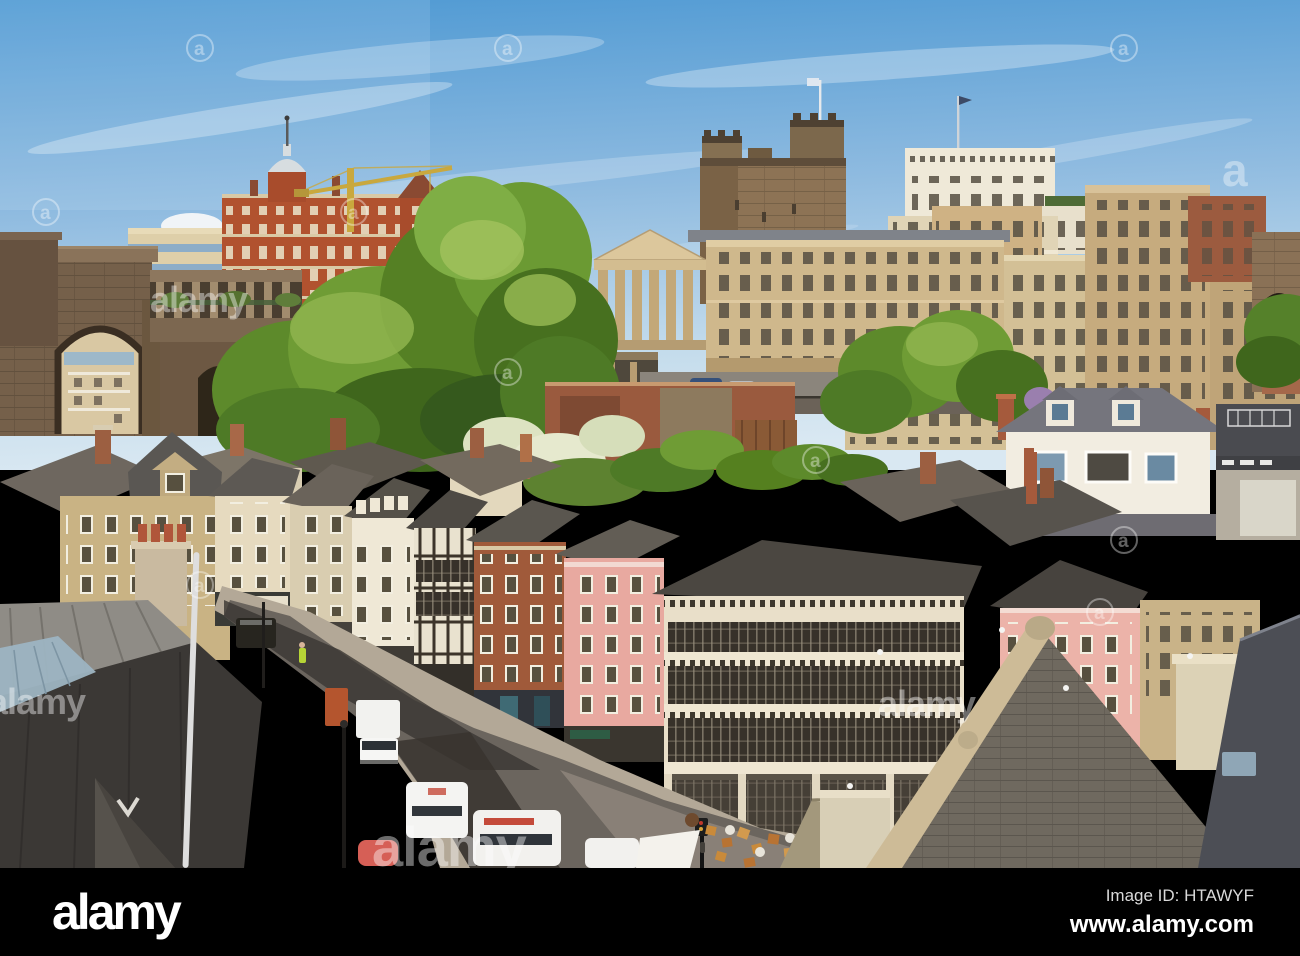 The height and width of the screenshot is (956, 1300). I want to click on keep-flag, so click(813, 82).